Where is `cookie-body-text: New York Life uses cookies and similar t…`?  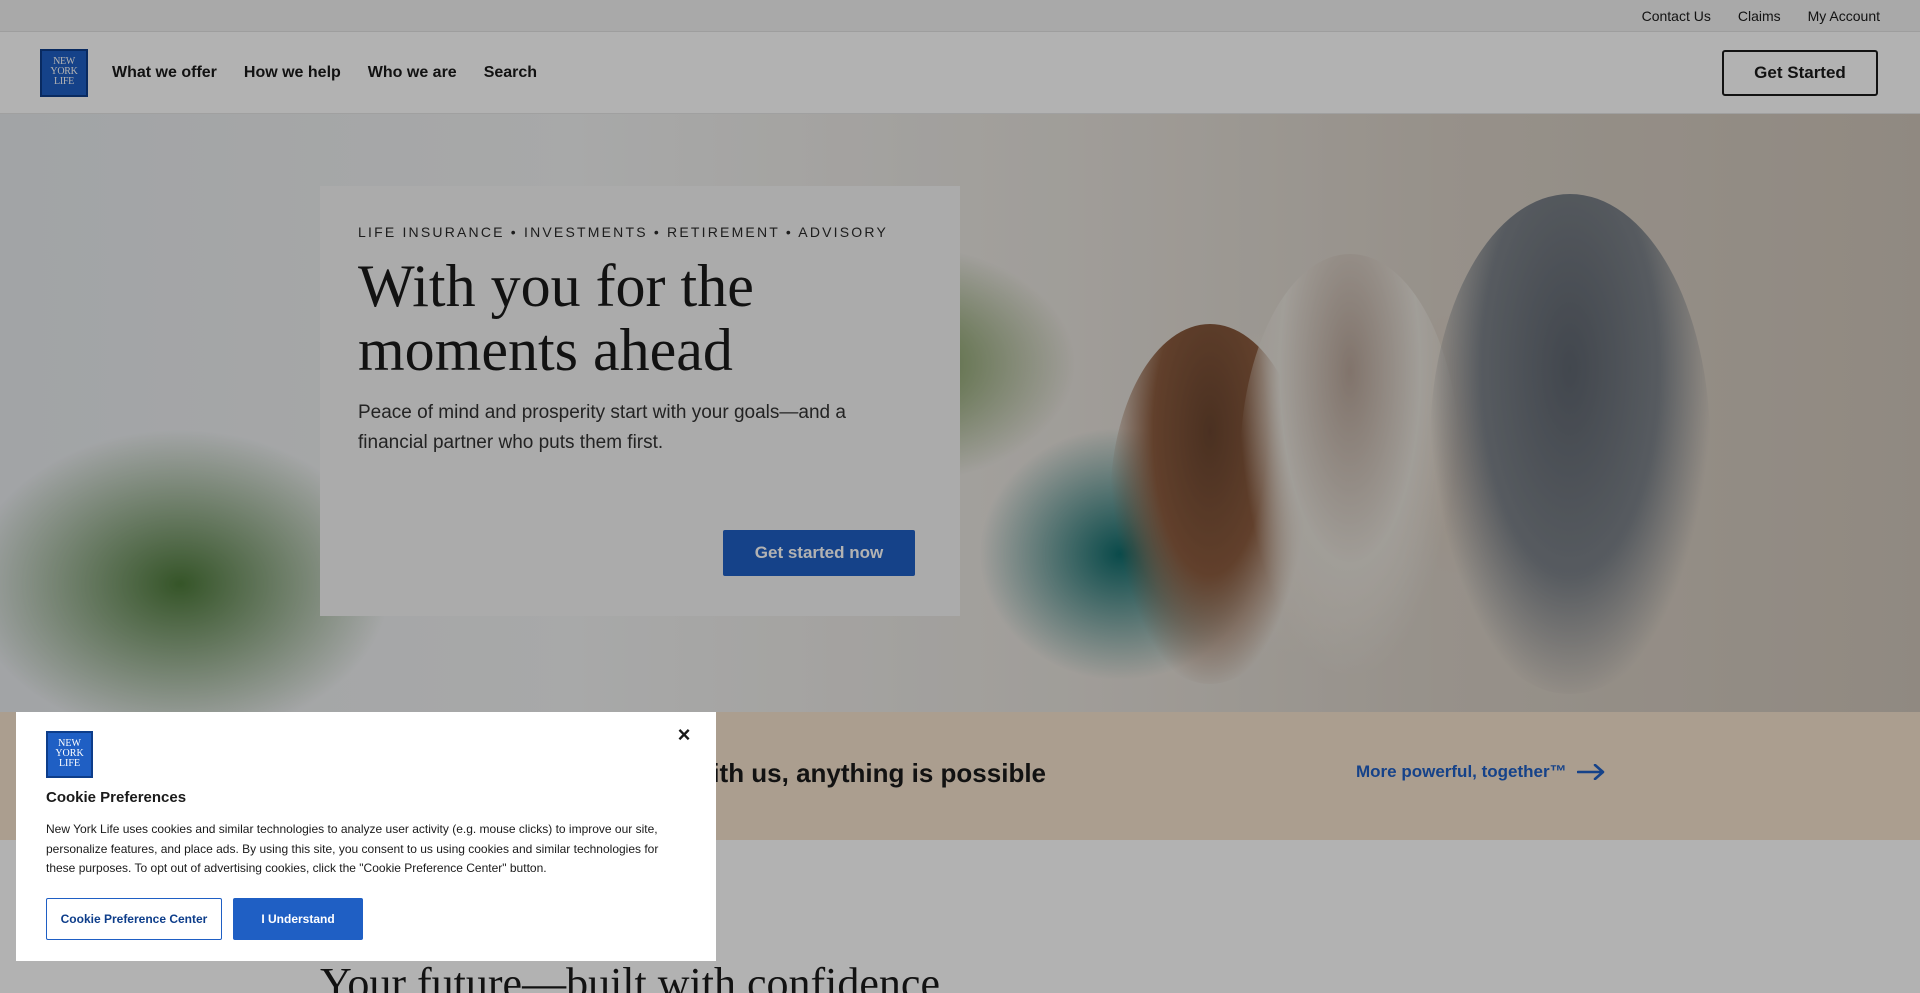
cookie-body-text: New York Life uses cookies and similar t… is located at coordinates (352, 848).